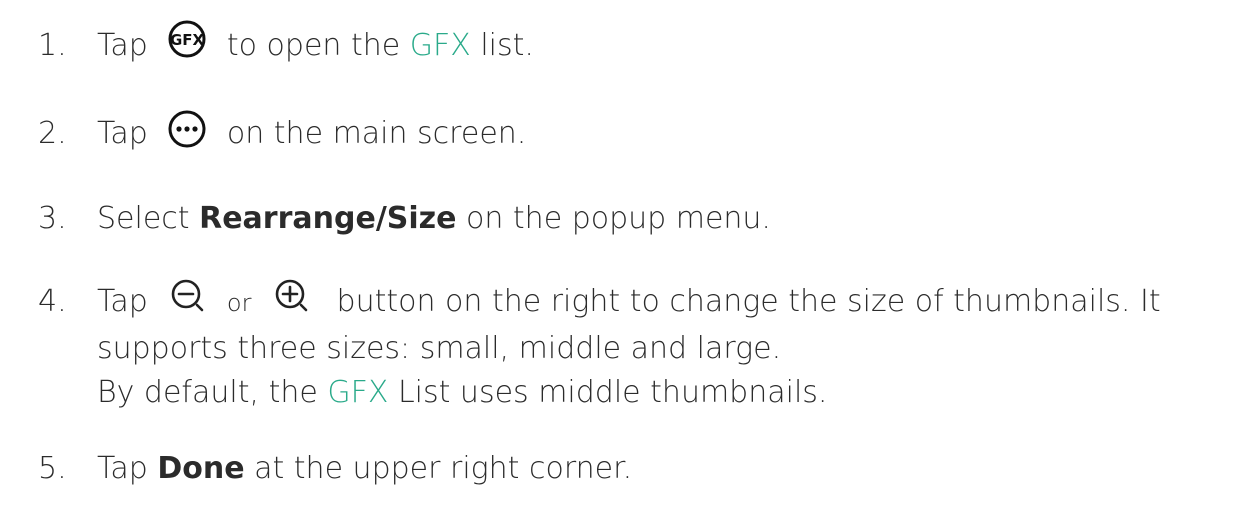 The height and width of the screenshot is (518, 1255). Describe the element at coordinates (239, 303) in the screenshot. I see `step-text-mid: or` at that location.